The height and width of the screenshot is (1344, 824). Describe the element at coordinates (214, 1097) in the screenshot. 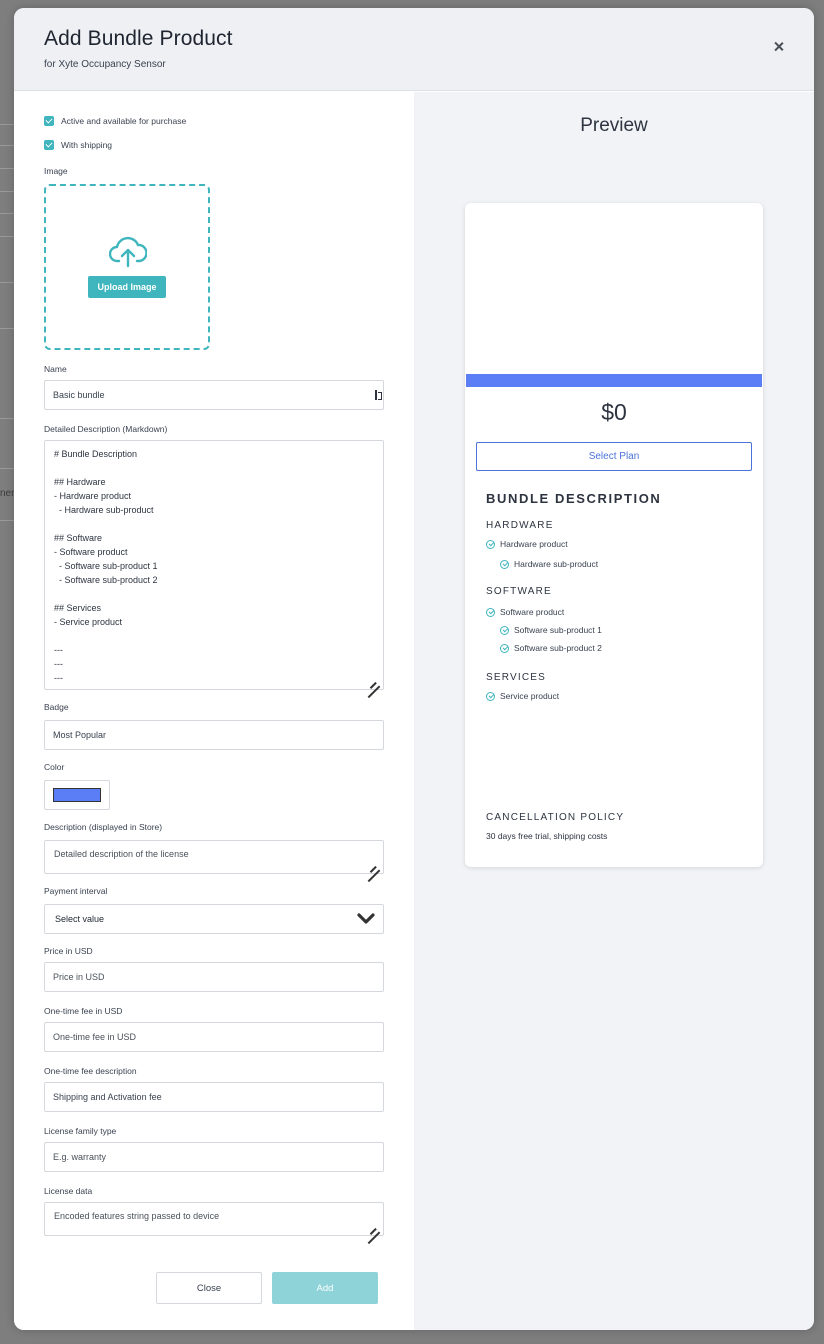

I see `fee-description-input: Shipping and Activation fee` at that location.